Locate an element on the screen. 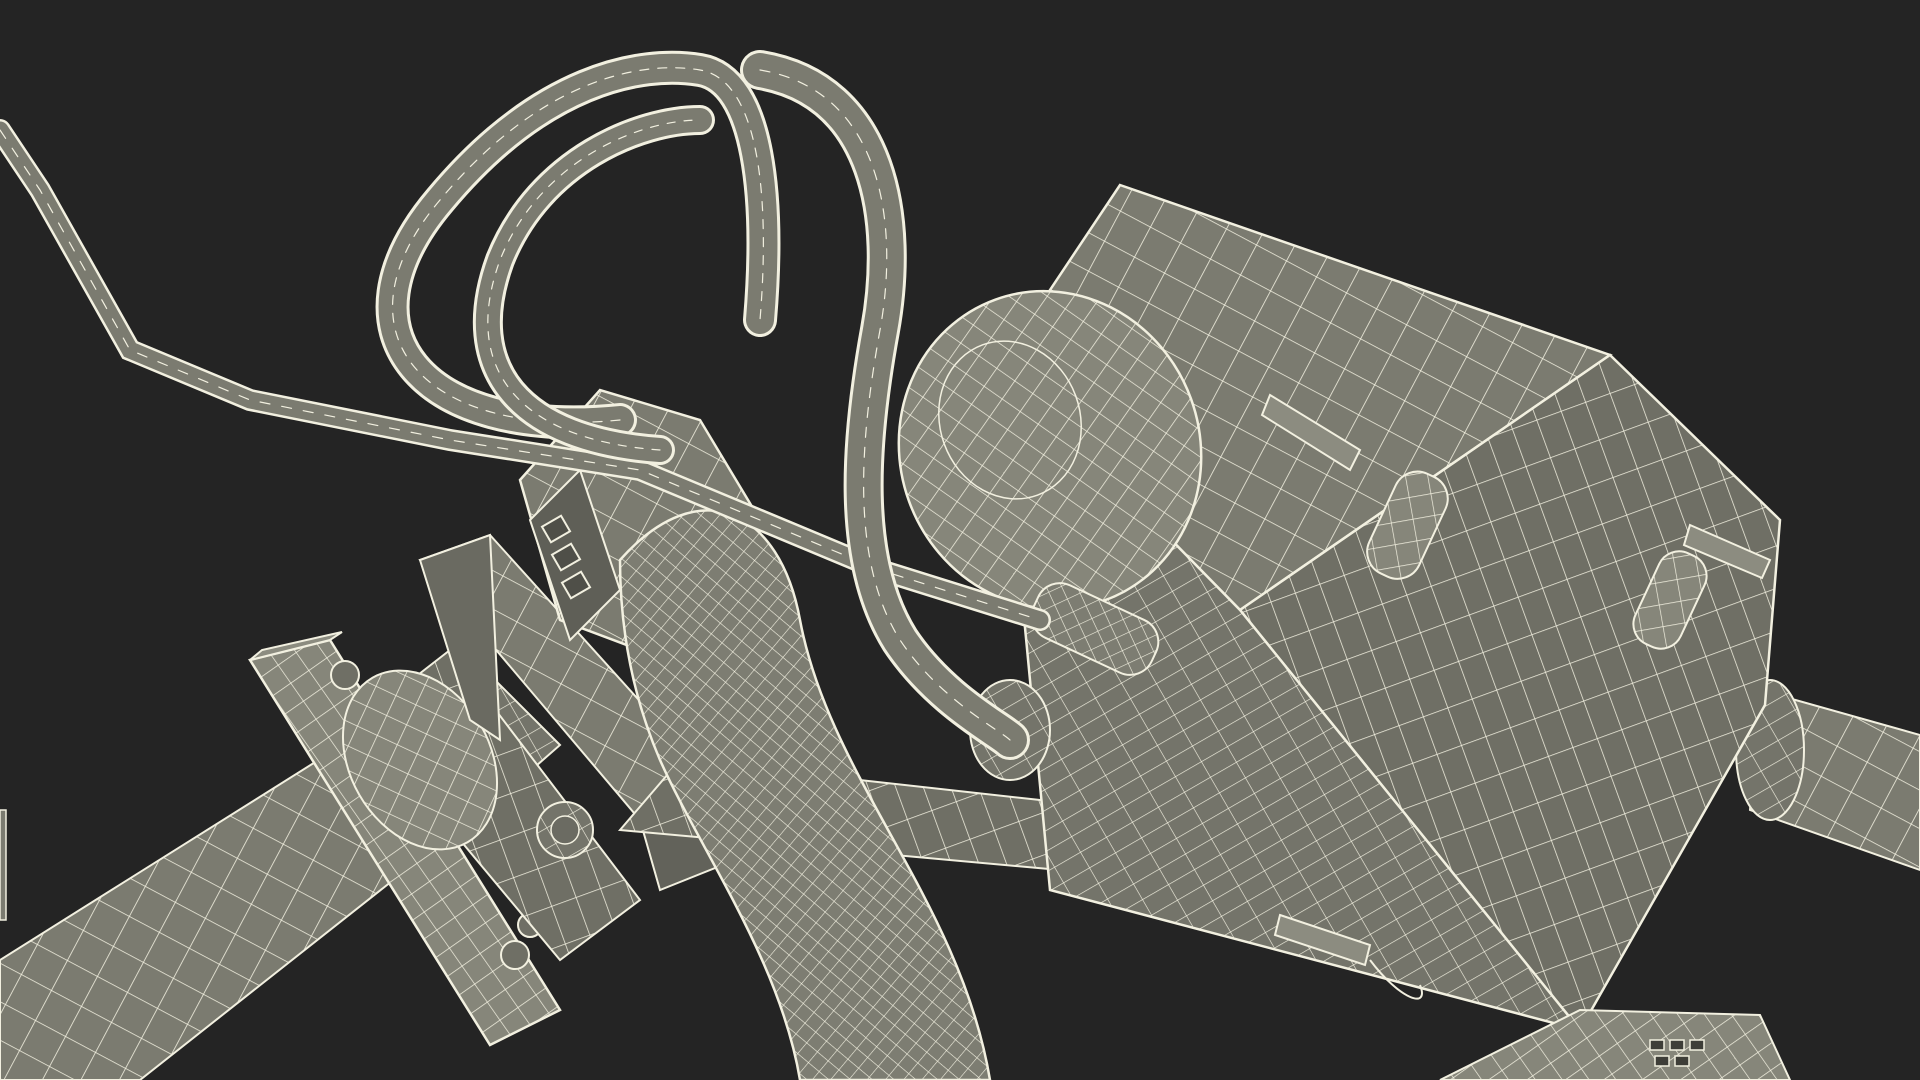 The image size is (1920, 1080). left-edge-sliver is located at coordinates (3, 865).